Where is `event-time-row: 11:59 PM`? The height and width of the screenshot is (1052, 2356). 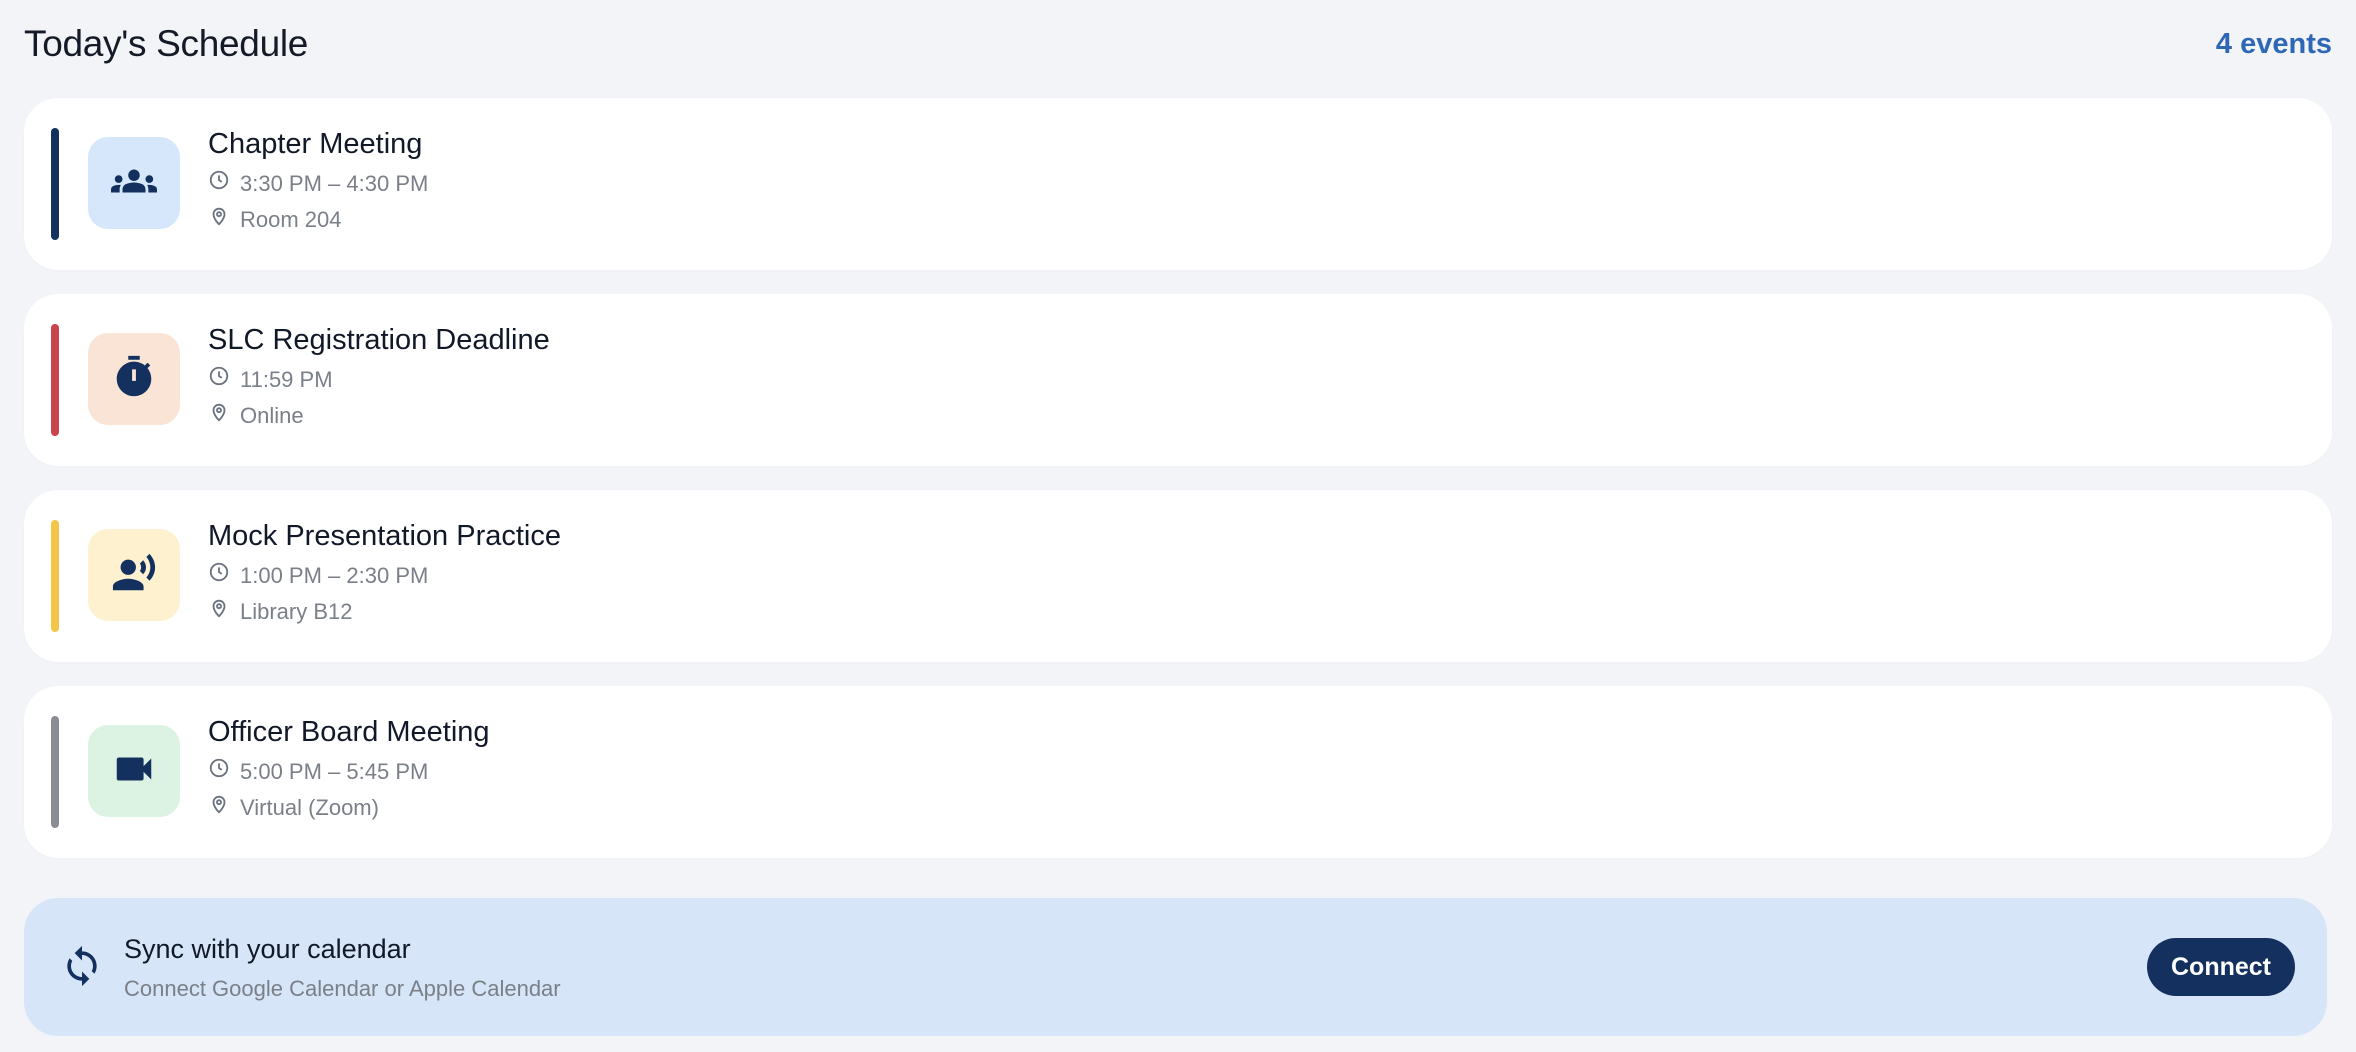 event-time-row: 11:59 PM is located at coordinates (379, 379).